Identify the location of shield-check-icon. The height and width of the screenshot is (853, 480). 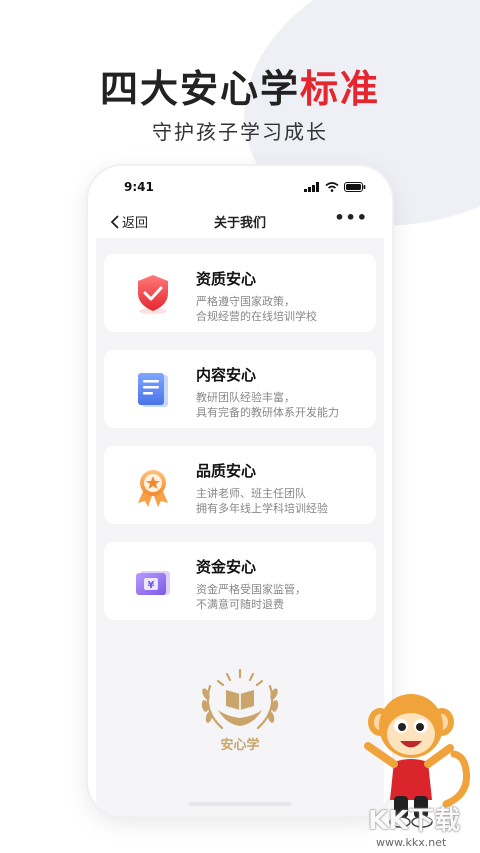
(153, 294).